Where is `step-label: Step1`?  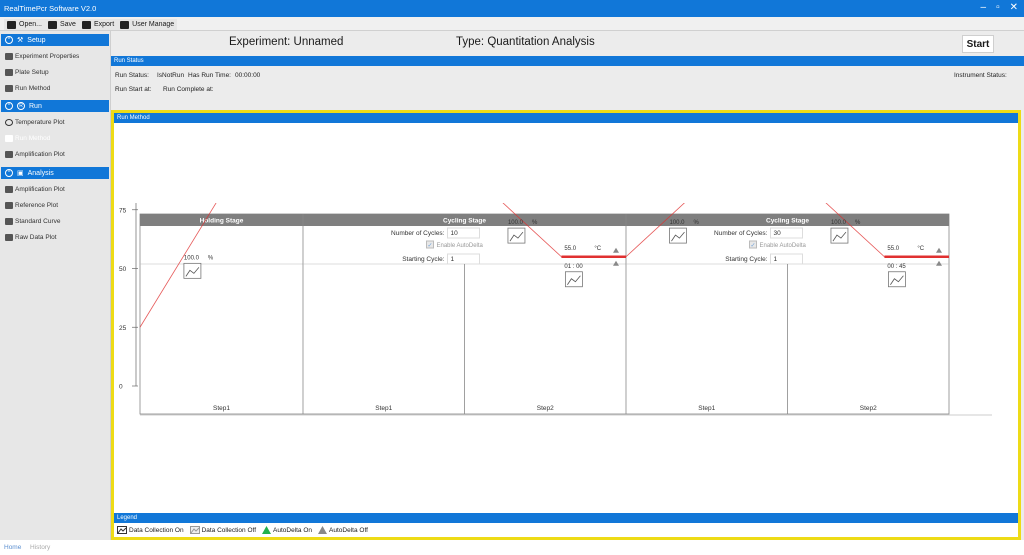 step-label: Step1 is located at coordinates (221, 408).